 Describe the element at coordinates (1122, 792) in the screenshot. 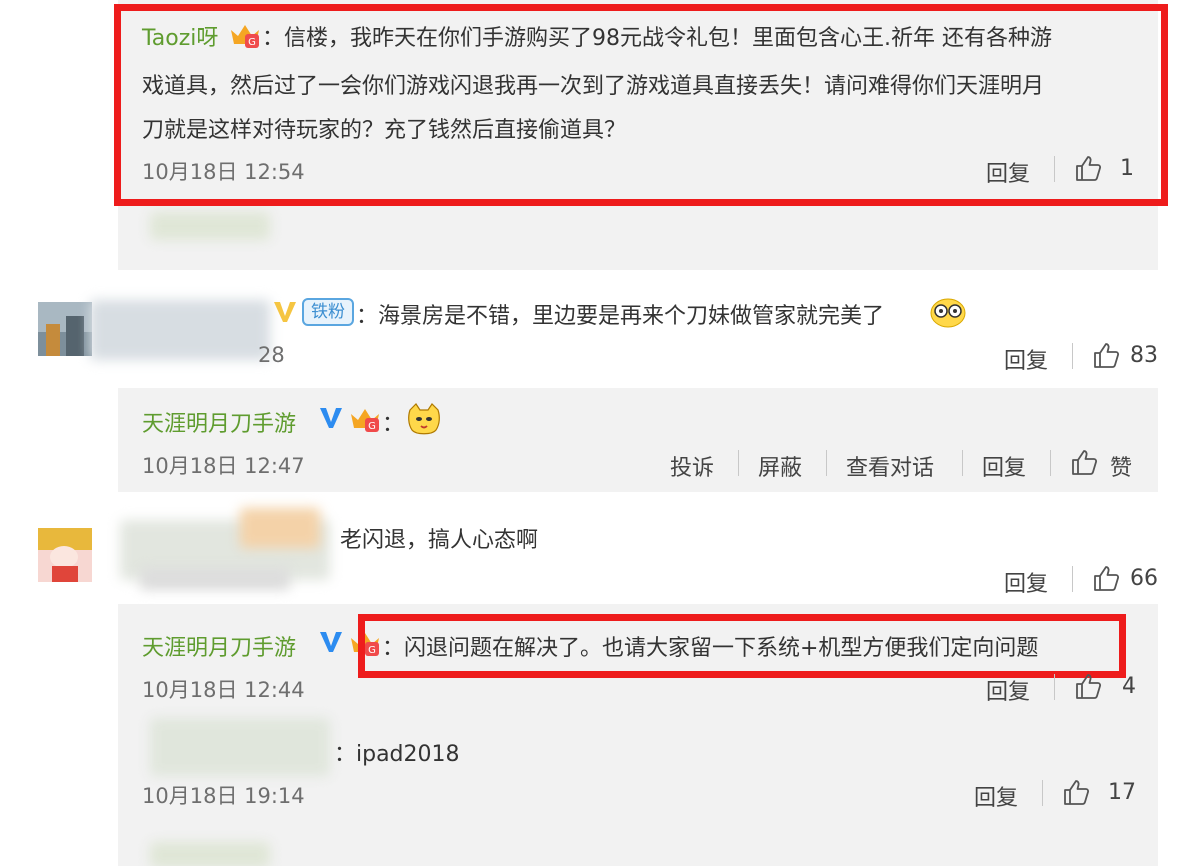

I see `like-count: 17` at that location.